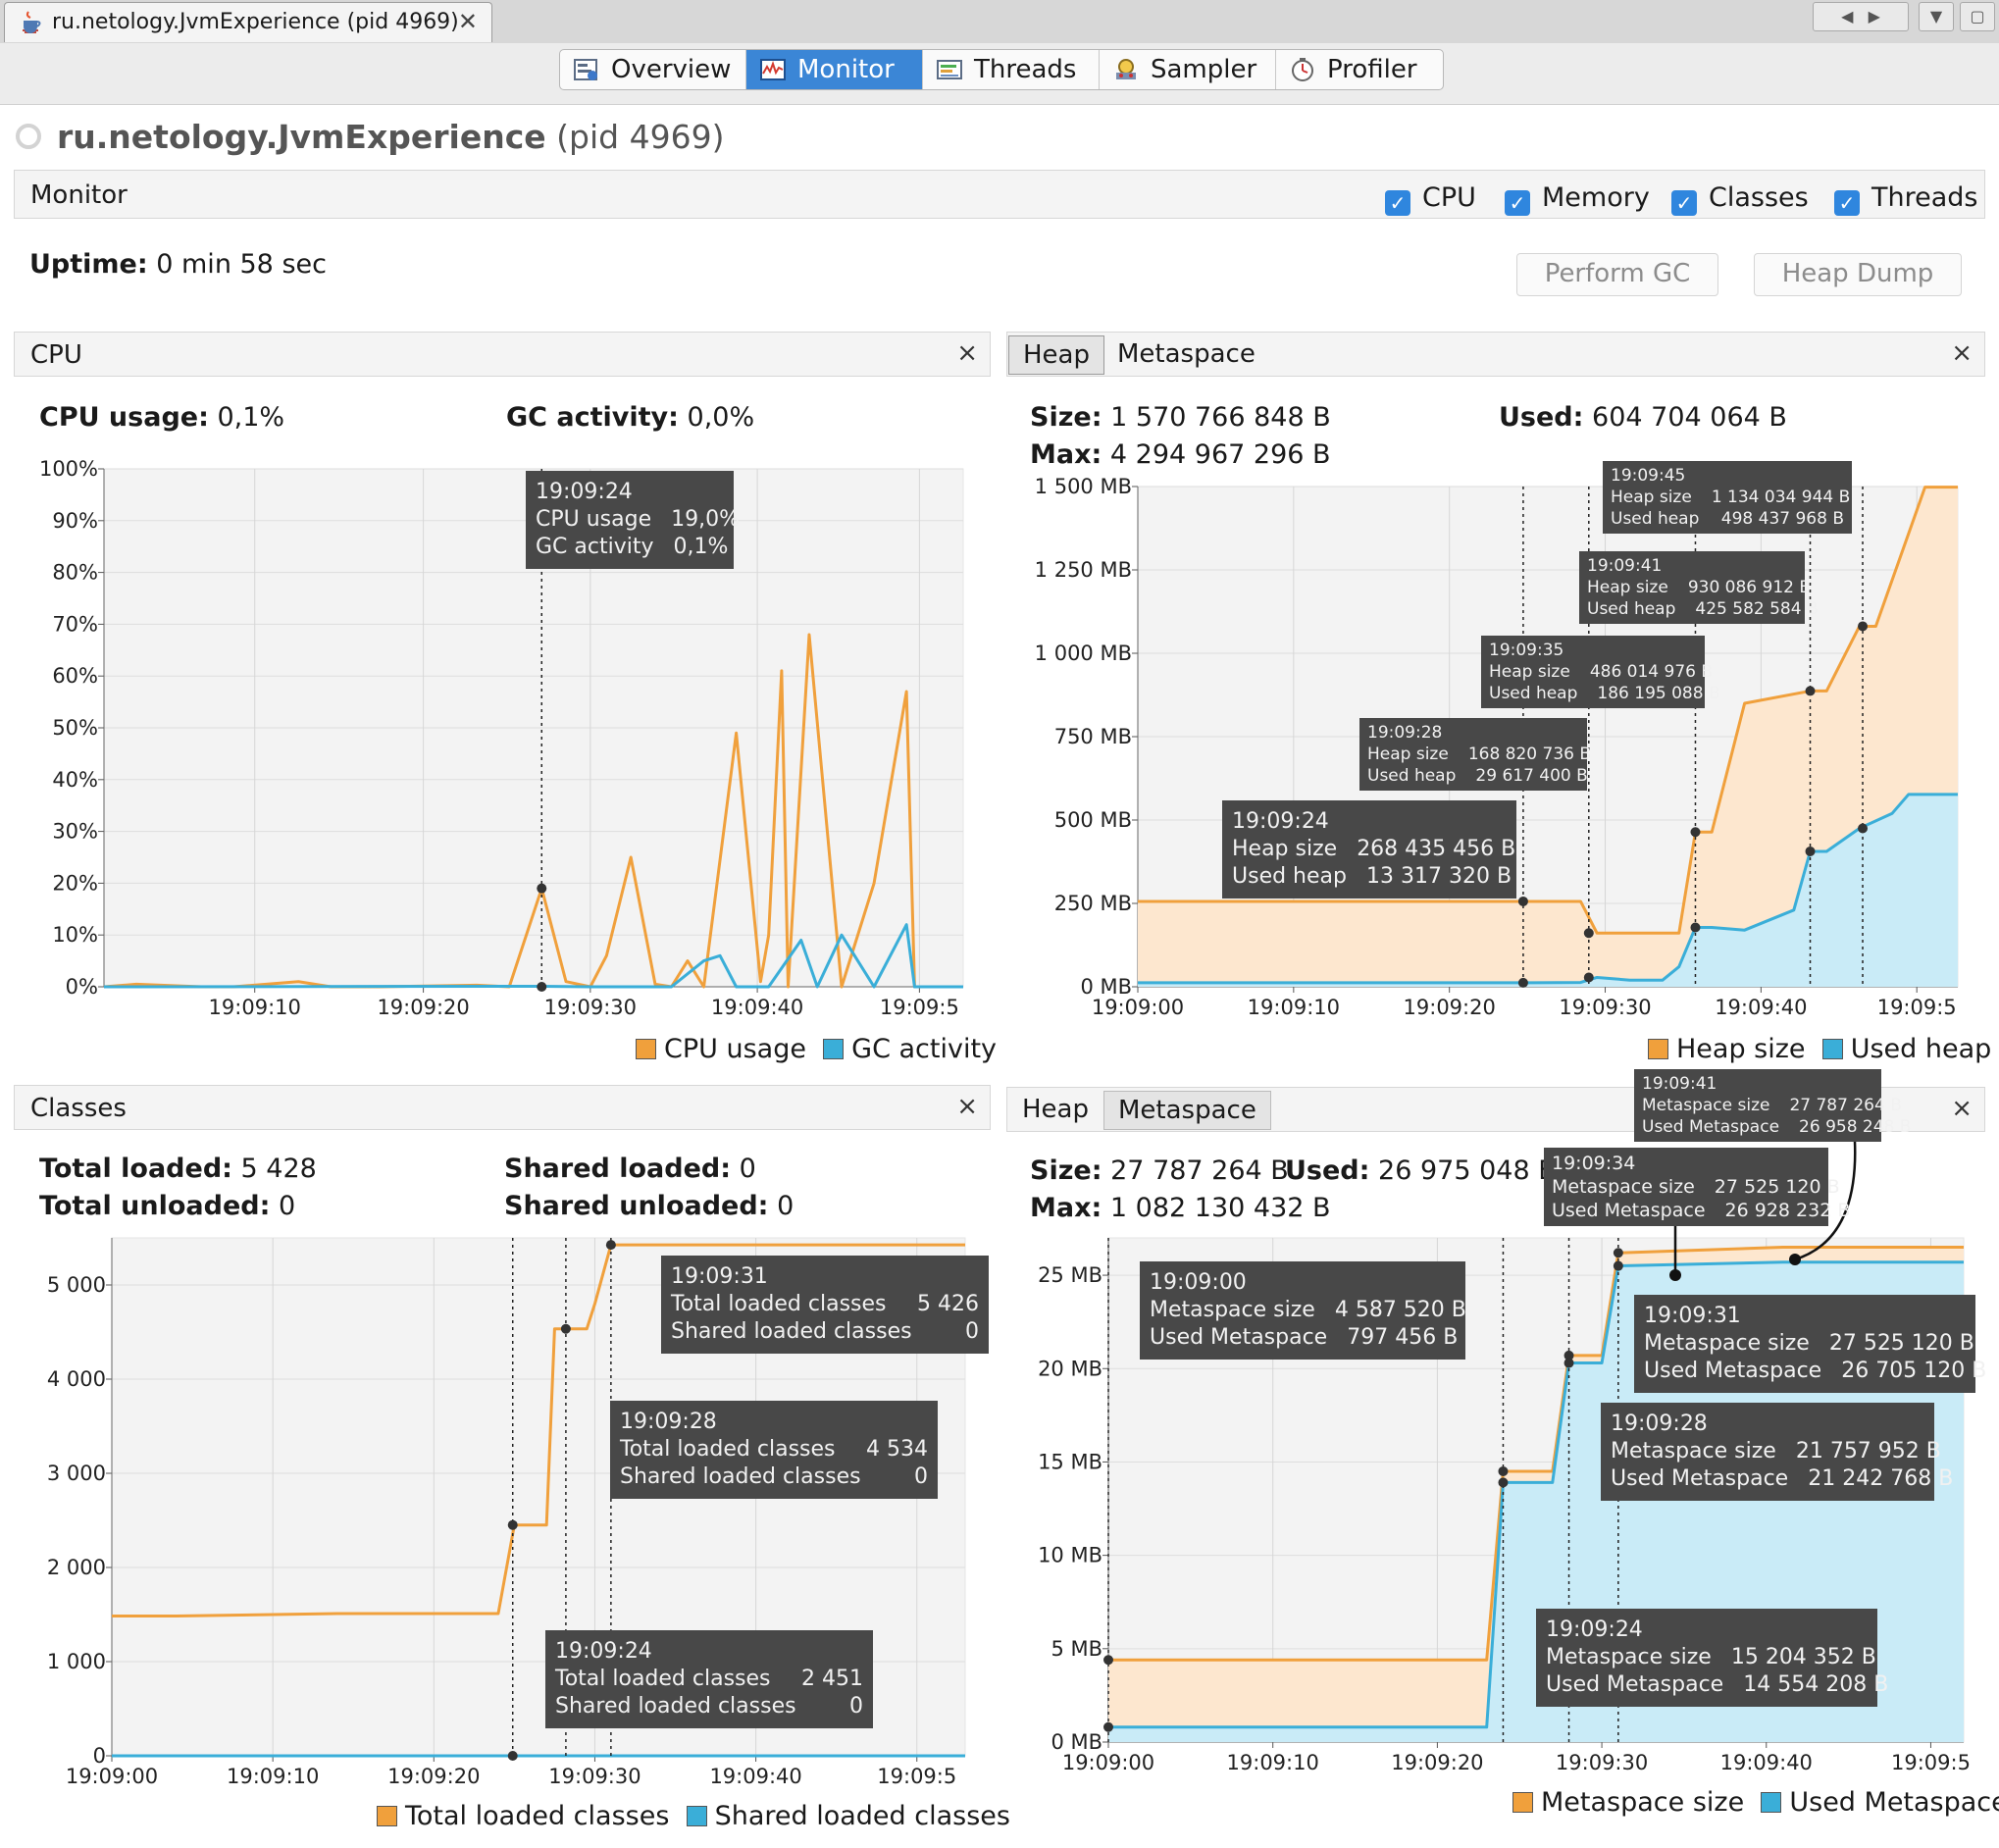  I want to click on metaspace-tooltip-time: 19:09:24, so click(1595, 1629).